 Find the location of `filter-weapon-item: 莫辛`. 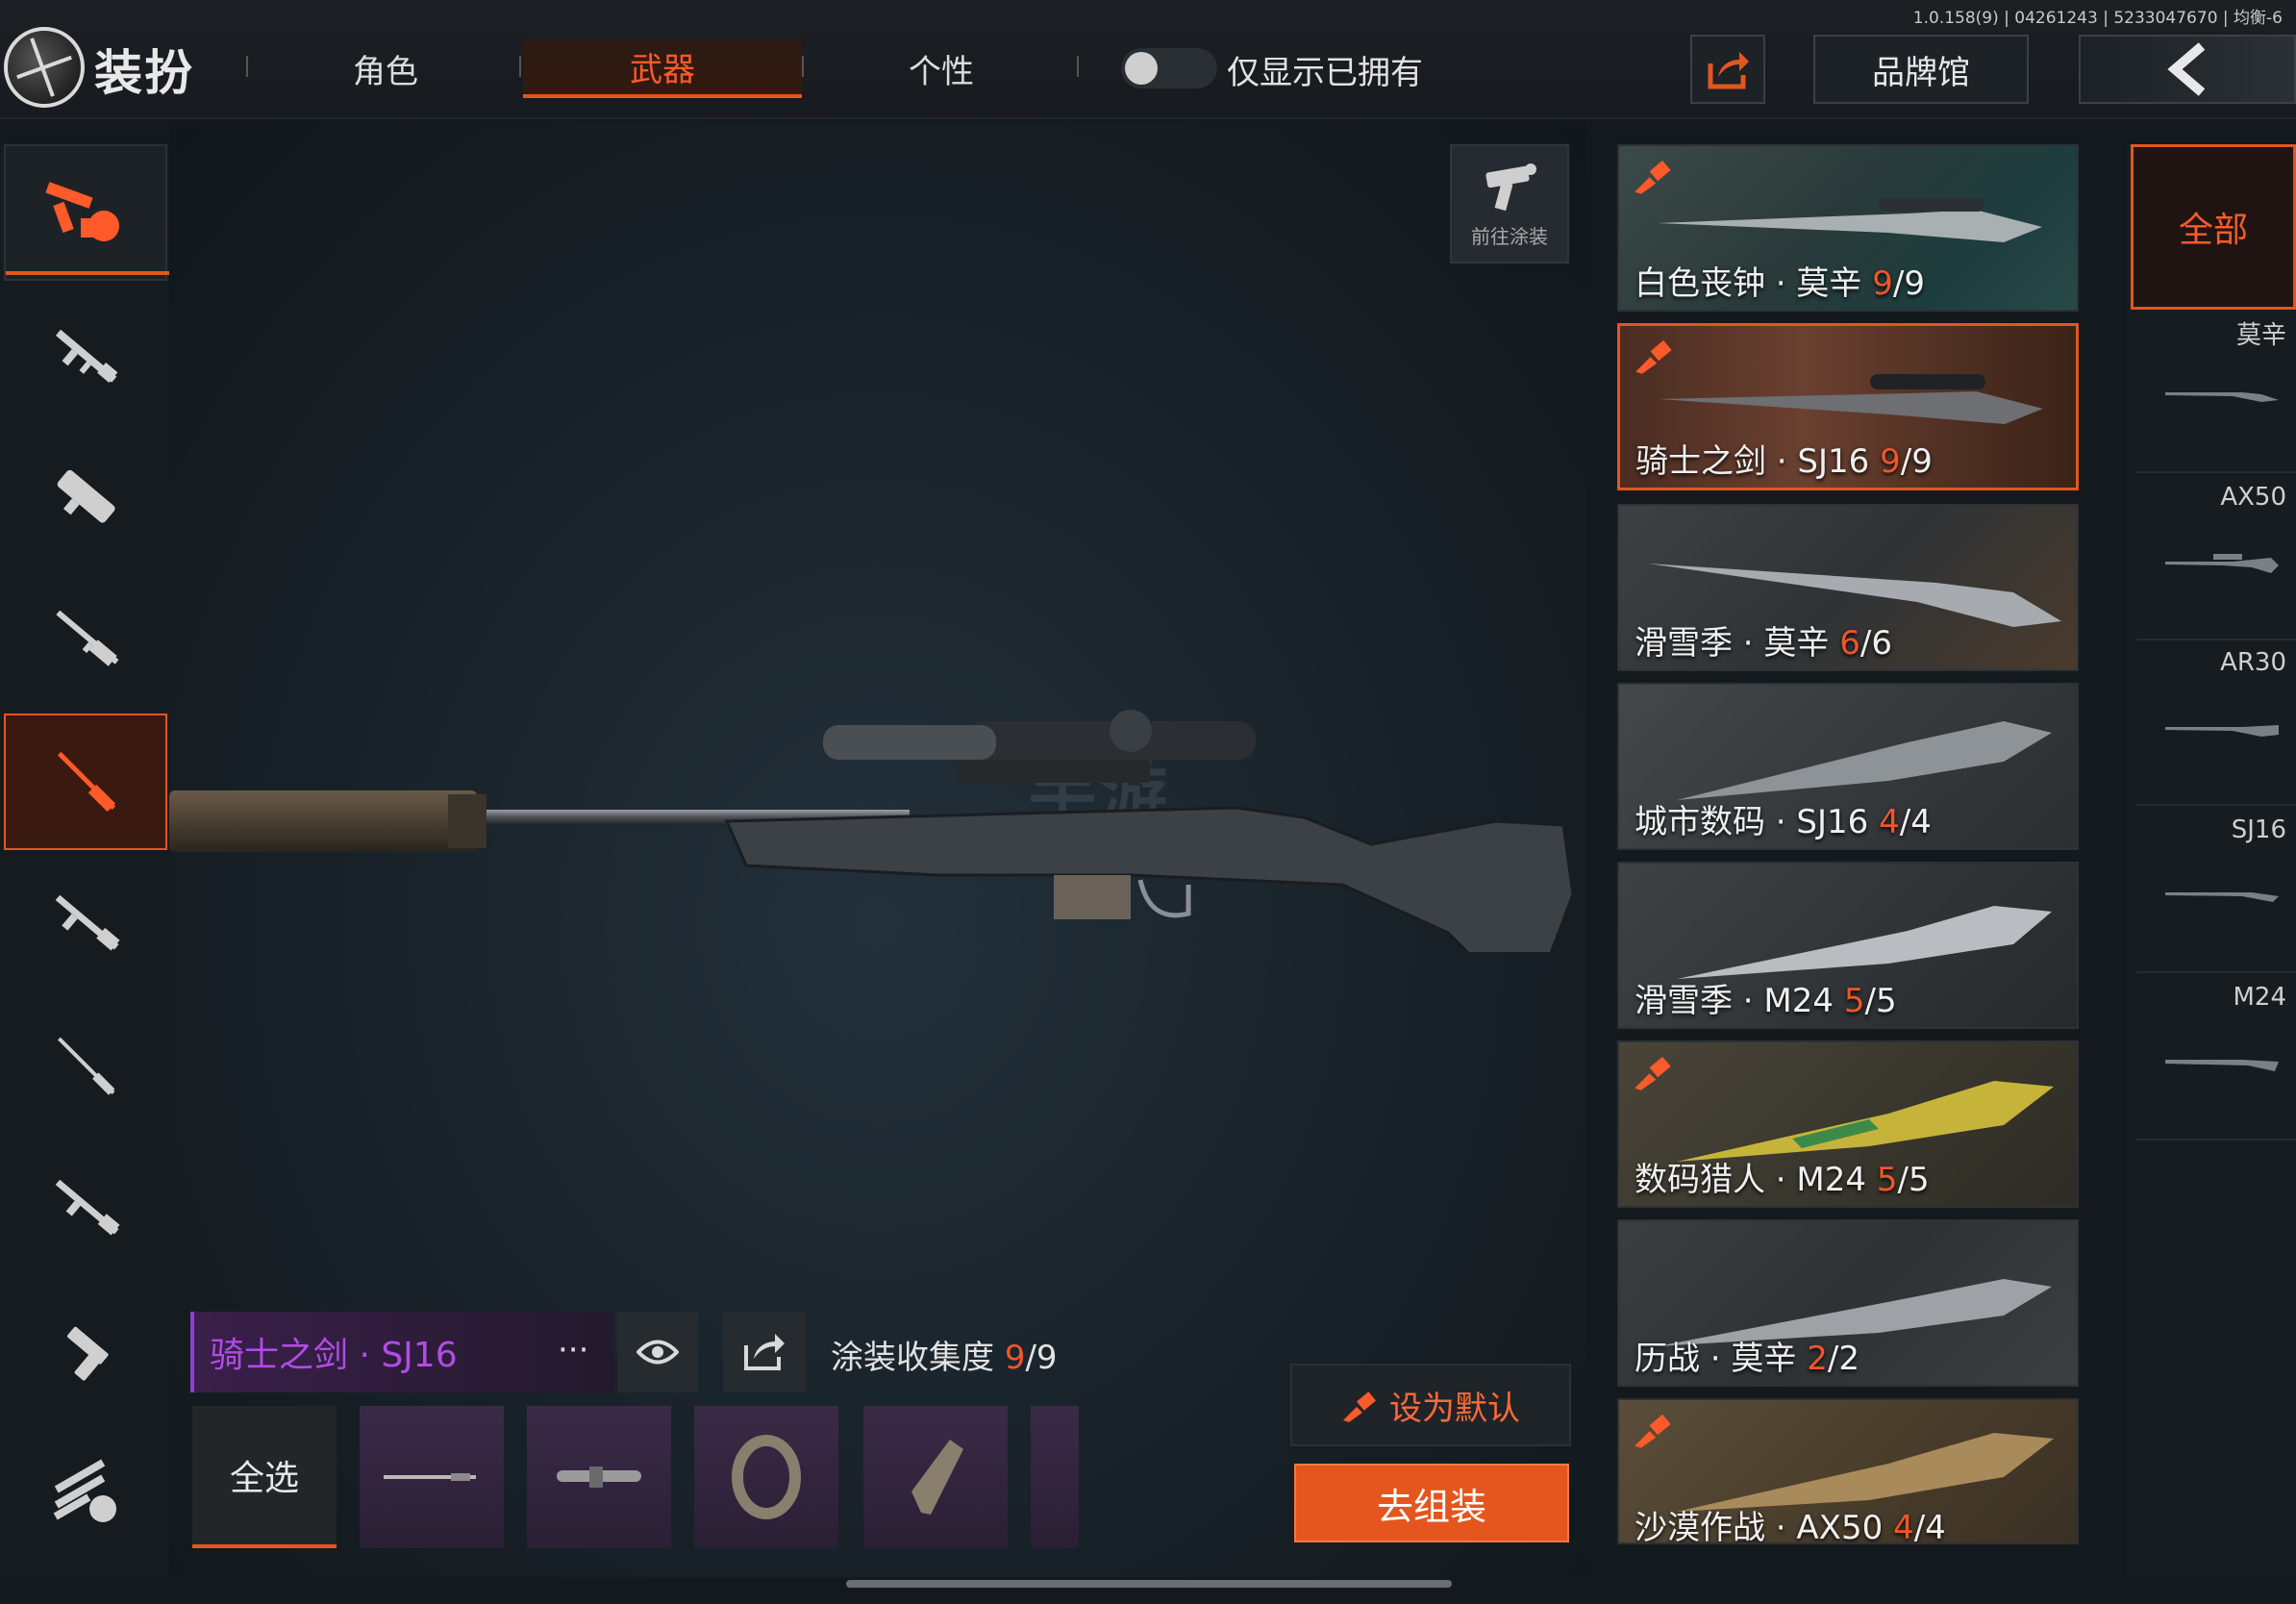

filter-weapon-item: 莫辛 is located at coordinates (2216, 391).